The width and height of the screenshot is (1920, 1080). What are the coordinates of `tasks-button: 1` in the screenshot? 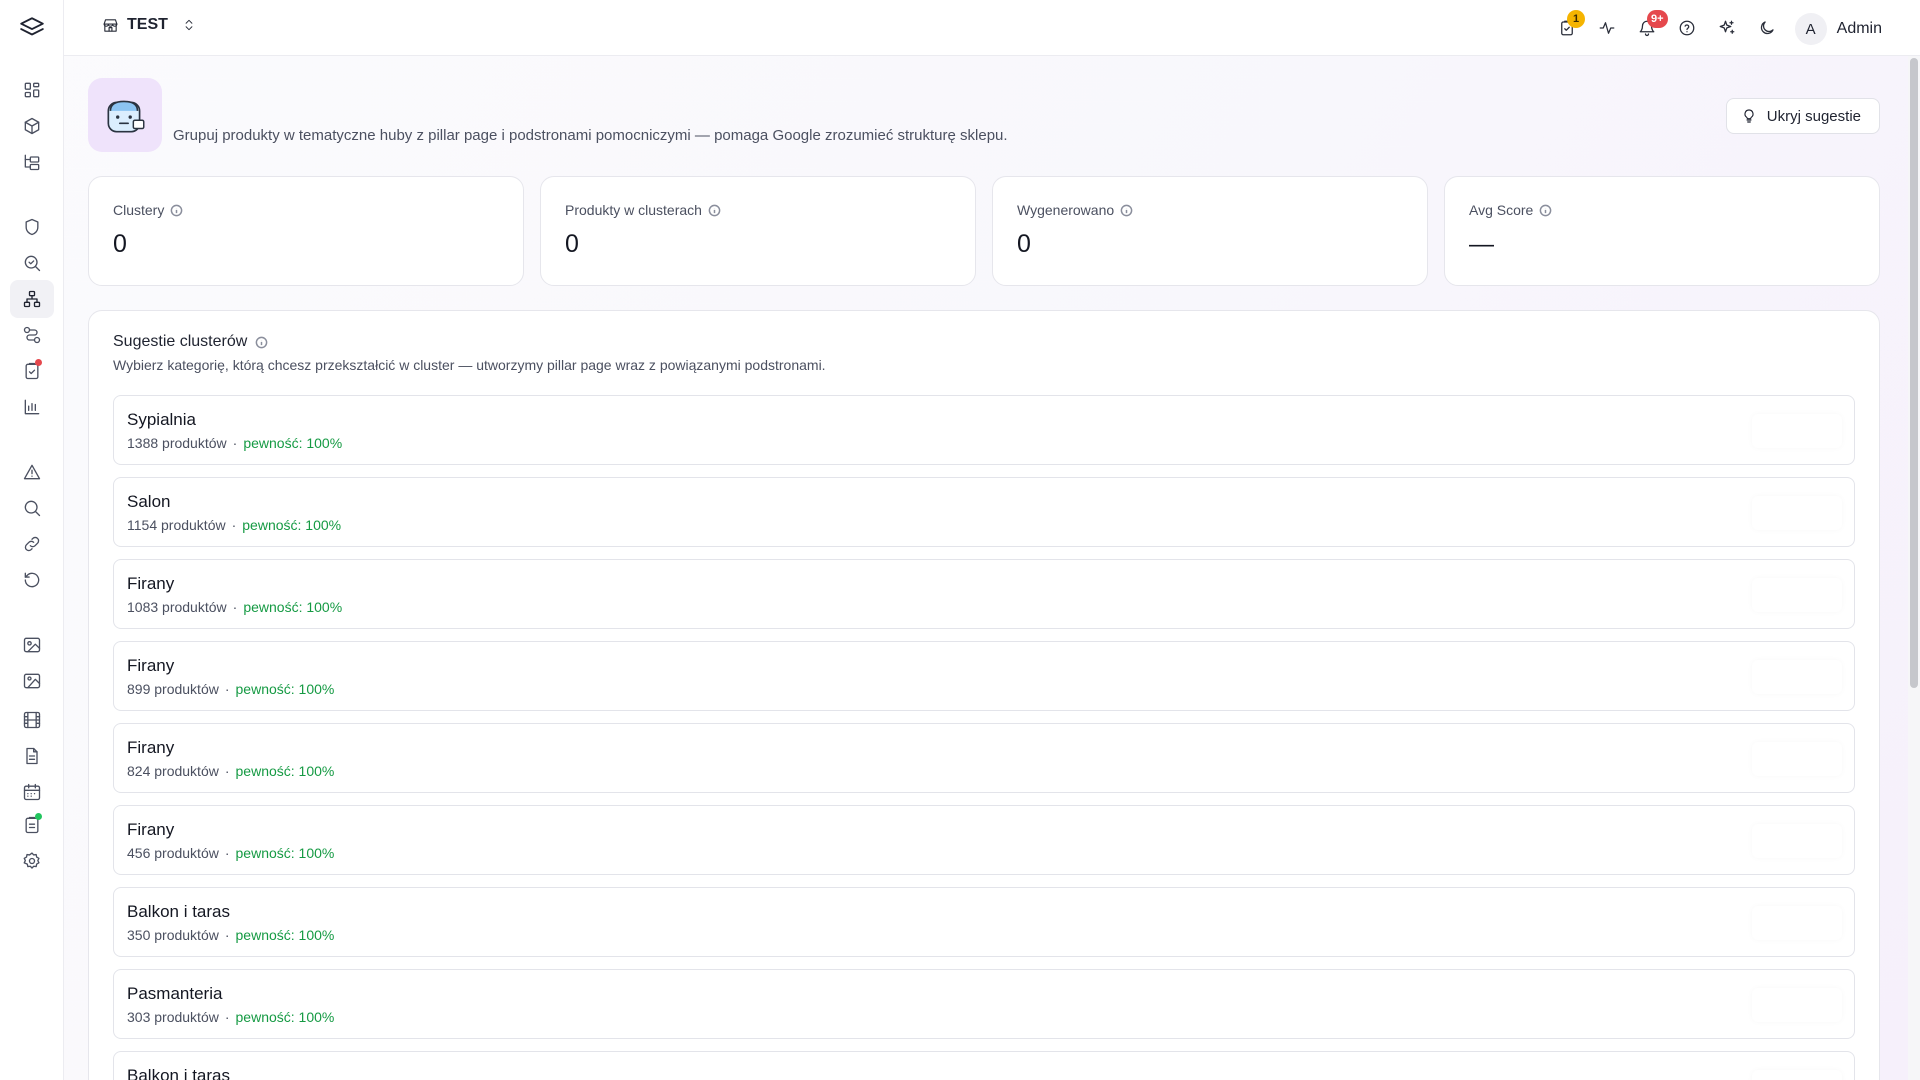 It's located at (1569, 26).